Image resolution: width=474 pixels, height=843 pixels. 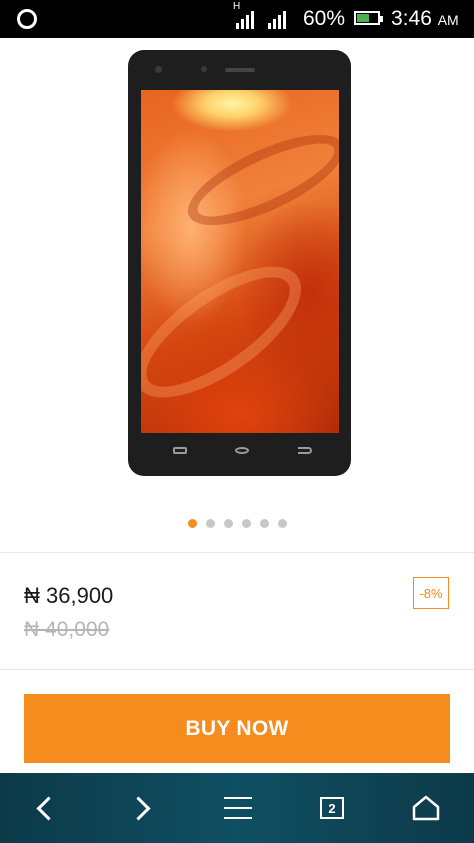 What do you see at coordinates (180, 450) in the screenshot?
I see `menu-key-icon` at bounding box center [180, 450].